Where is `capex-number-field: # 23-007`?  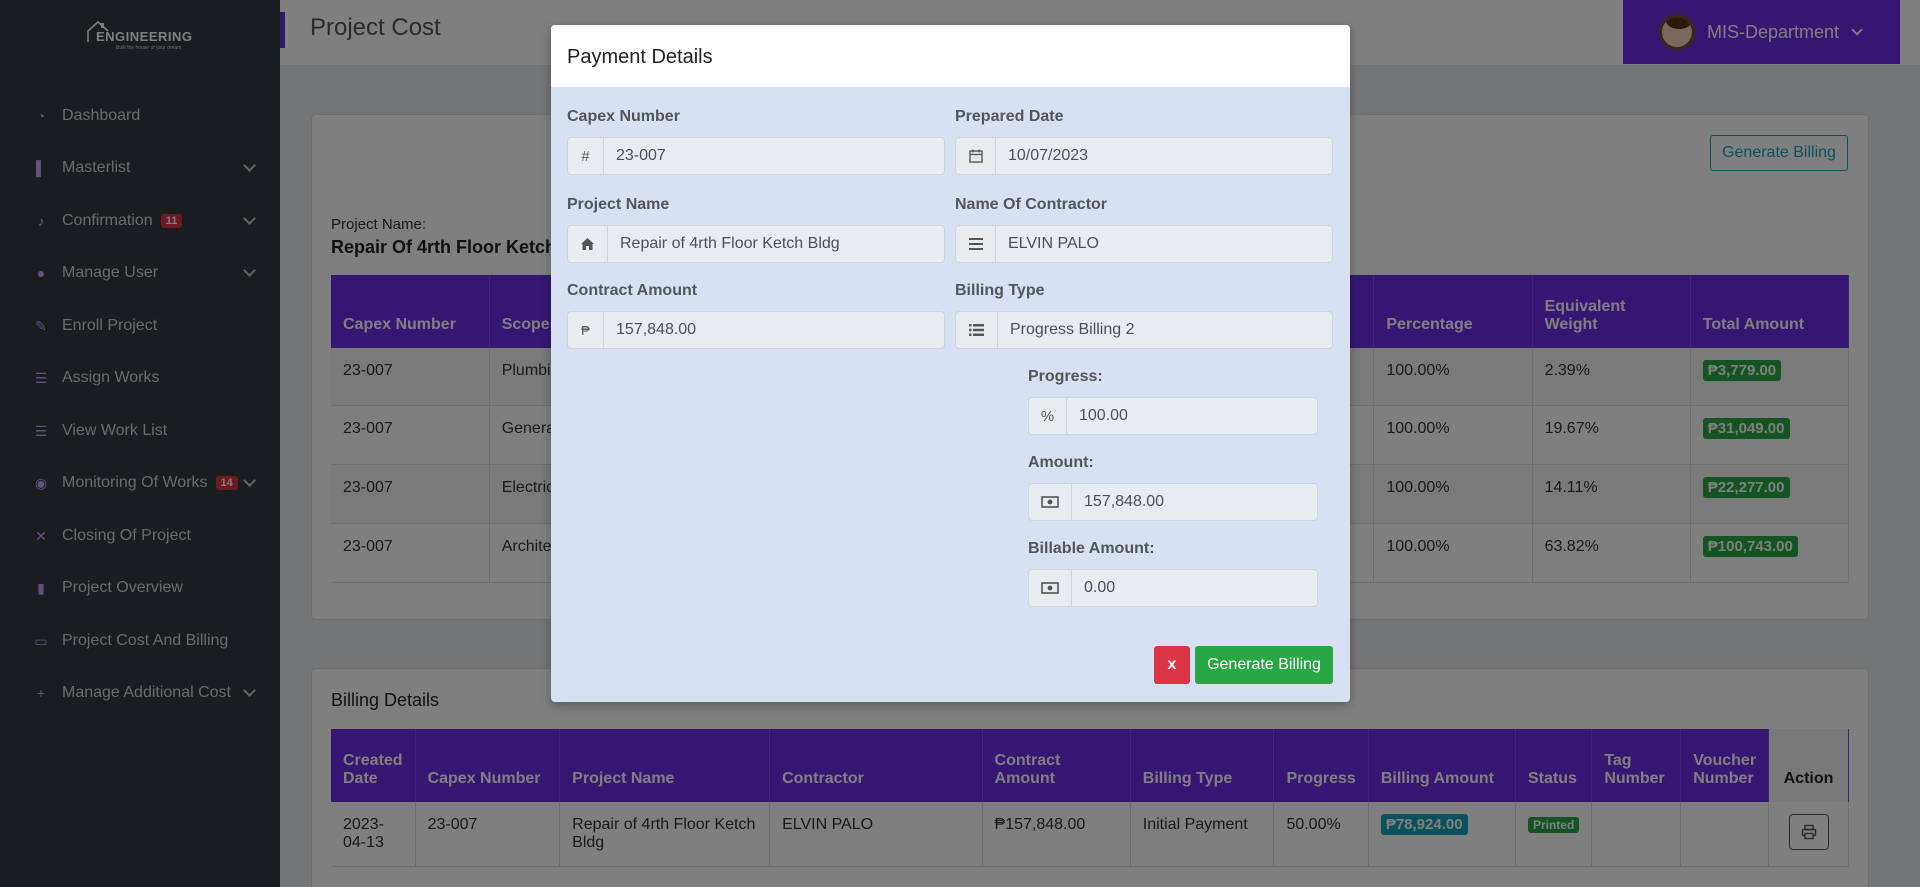
capex-number-field: # 23-007 is located at coordinates (756, 156).